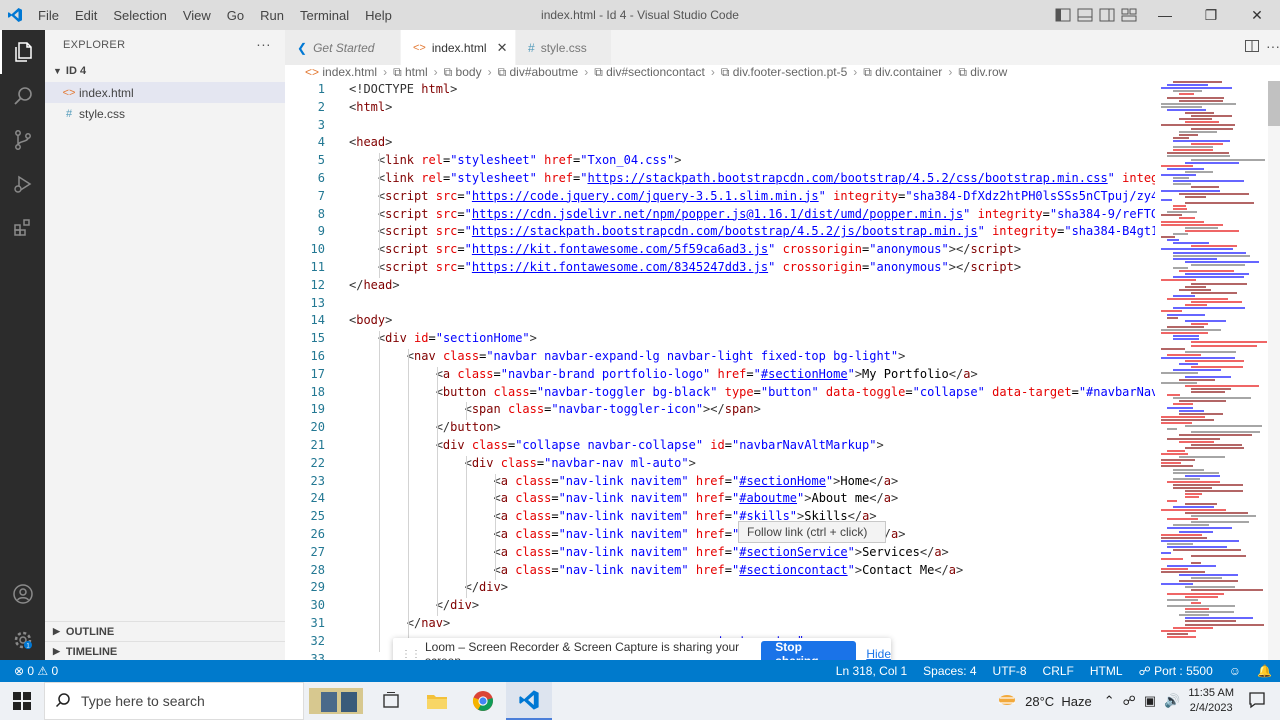  I want to click on encoding: UTF-8, so click(1010, 671).